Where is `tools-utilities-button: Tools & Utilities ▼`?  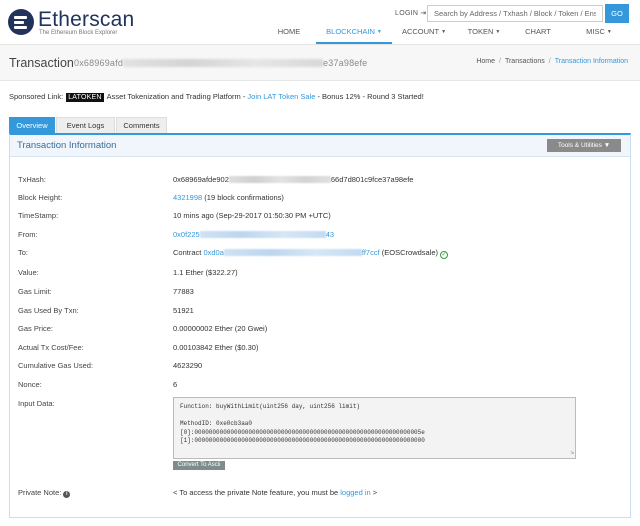
tools-utilities-button: Tools & Utilities ▼ is located at coordinates (584, 145).